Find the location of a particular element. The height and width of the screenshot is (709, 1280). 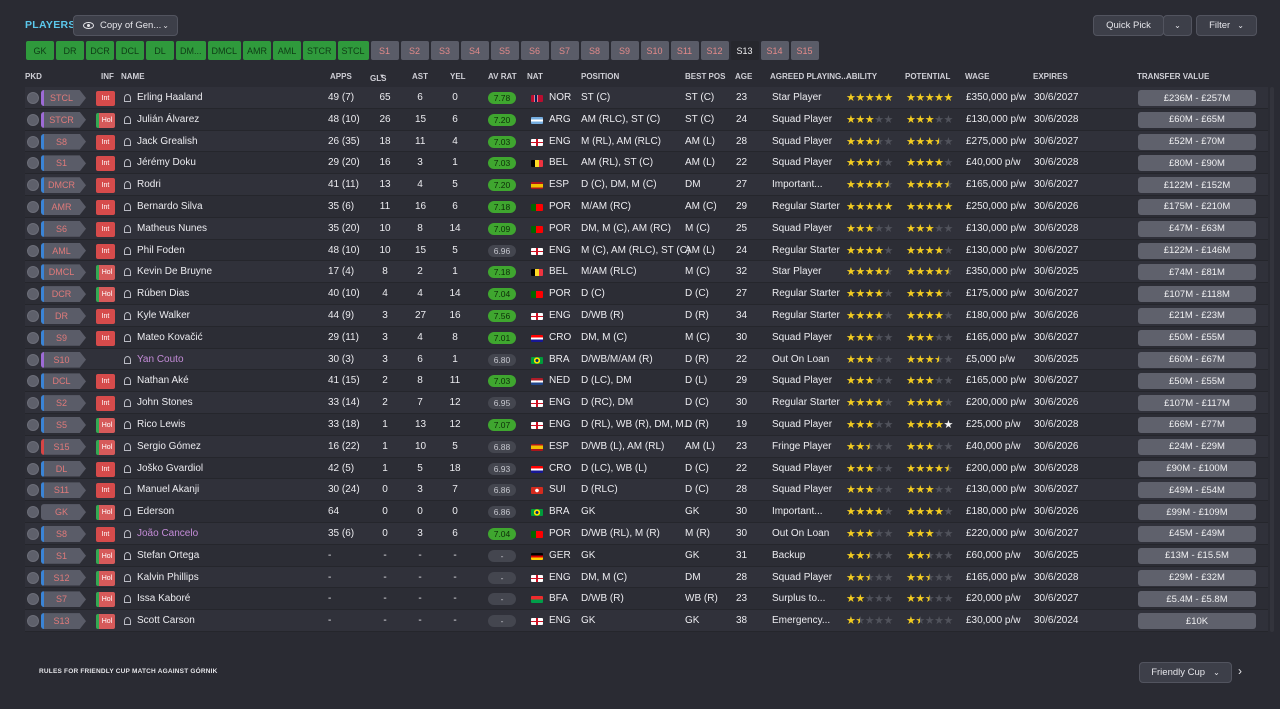

position-tab-s2: S2 is located at coordinates (414, 50).